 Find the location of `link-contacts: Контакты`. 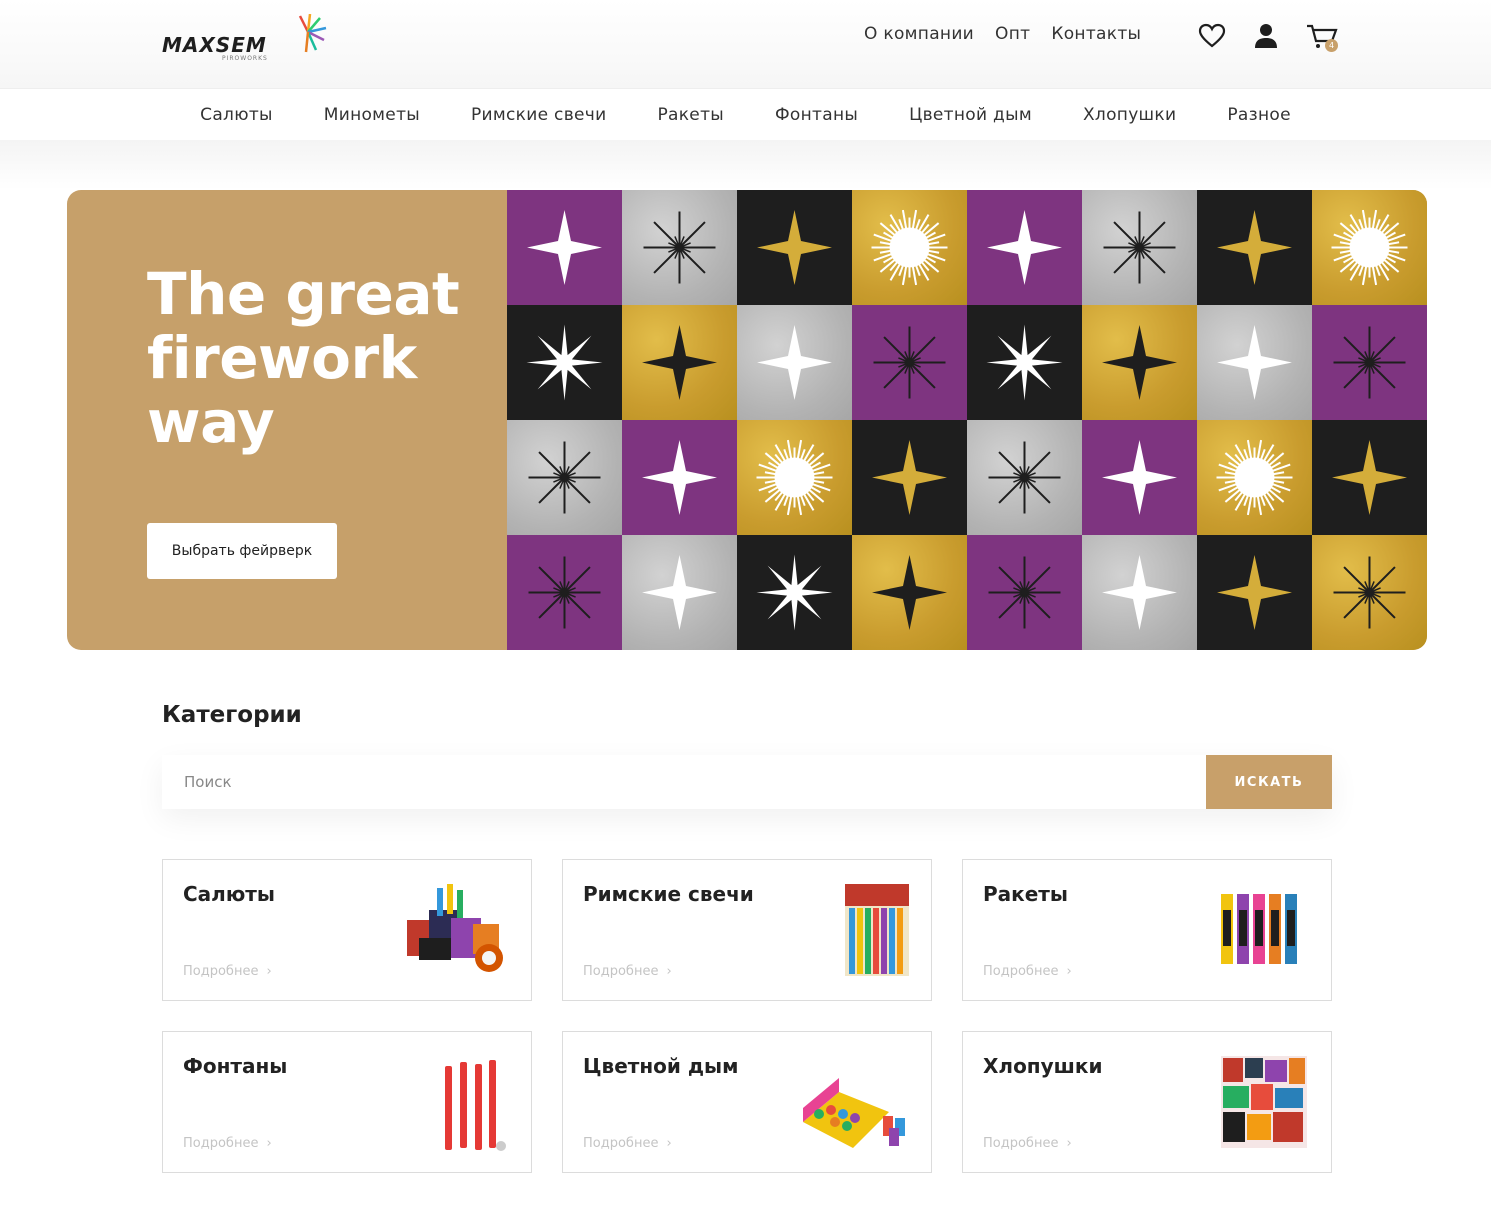

link-contacts: Контакты is located at coordinates (1096, 34).